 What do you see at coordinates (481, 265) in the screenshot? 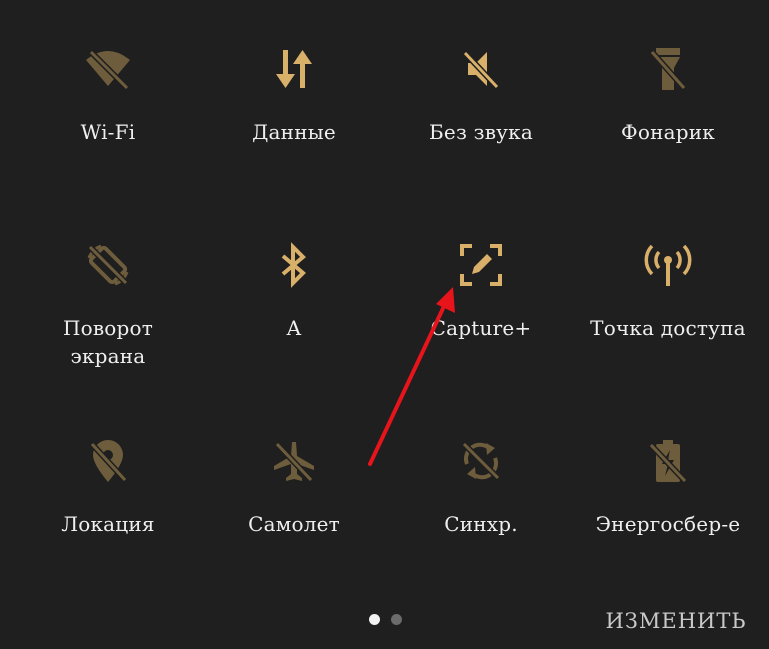
I see `capture-plus-icon` at bounding box center [481, 265].